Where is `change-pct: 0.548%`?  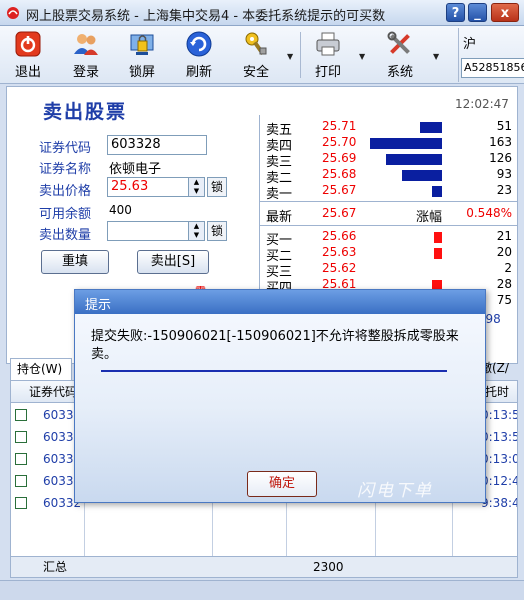 change-pct: 0.548% is located at coordinates (489, 213).